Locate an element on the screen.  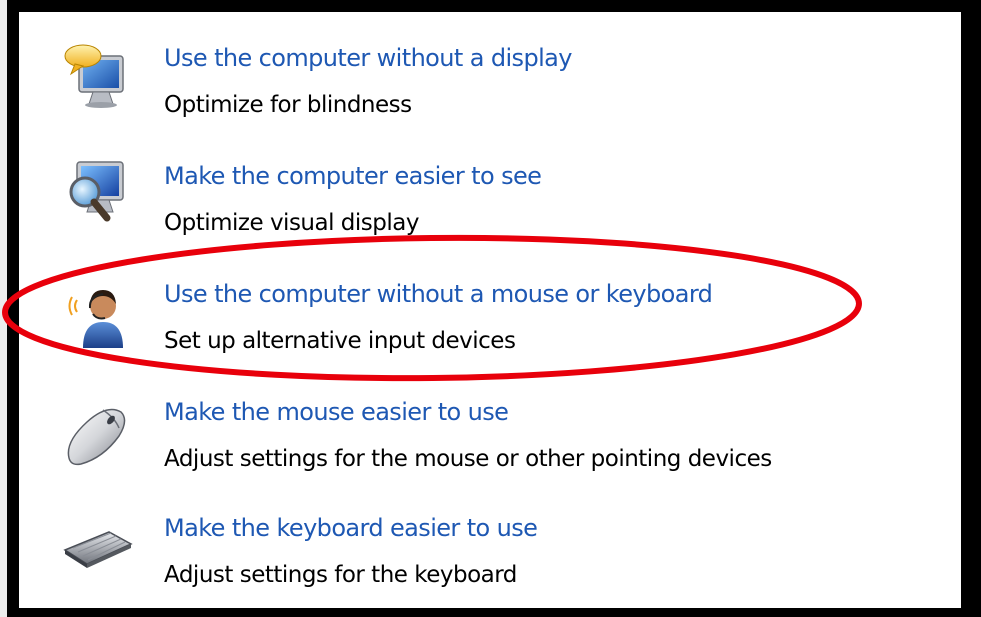
magnifier-monitor-icon is located at coordinates (98, 195).